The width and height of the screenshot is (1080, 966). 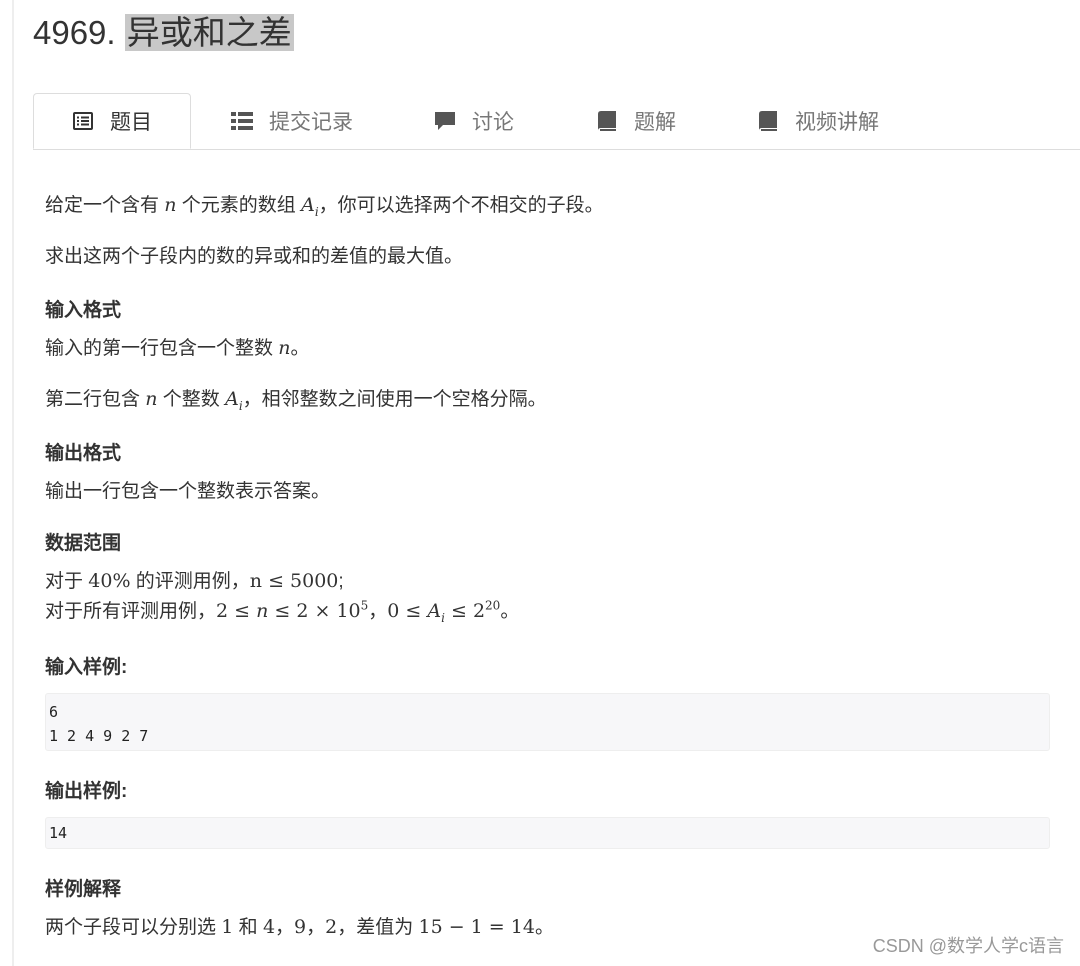 I want to click on sample-output-block: 14, so click(x=547, y=833).